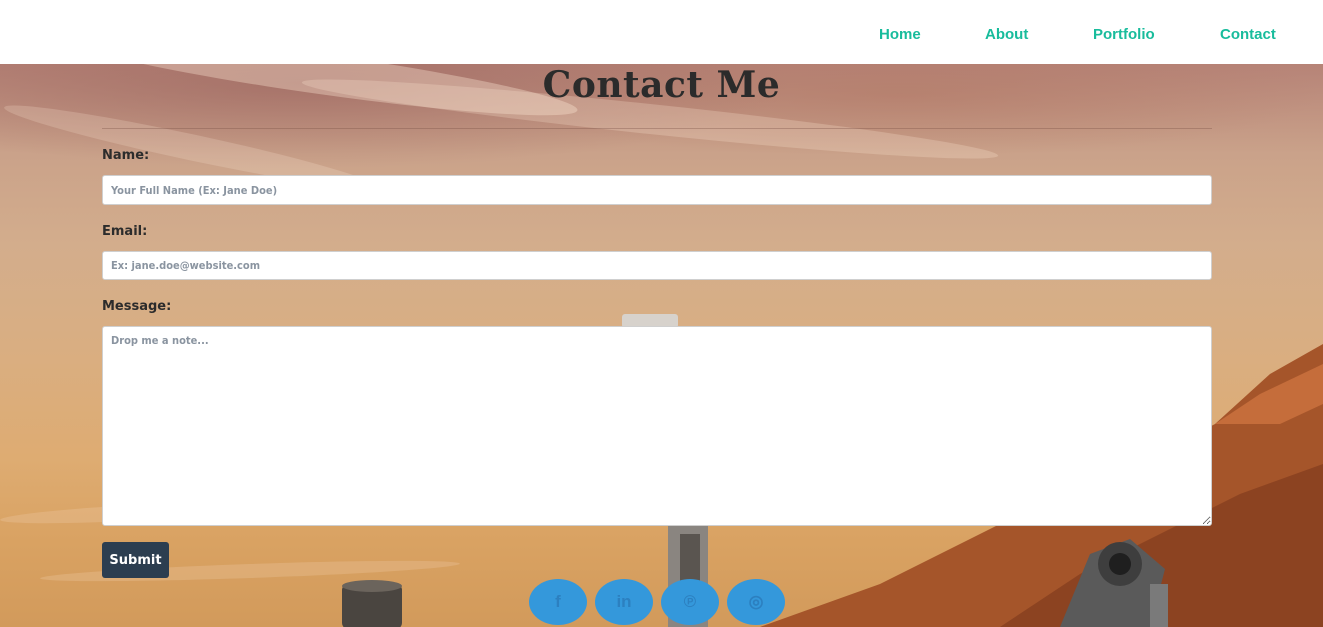 The height and width of the screenshot is (627, 1323). I want to click on github-icon: ◎, so click(756, 602).